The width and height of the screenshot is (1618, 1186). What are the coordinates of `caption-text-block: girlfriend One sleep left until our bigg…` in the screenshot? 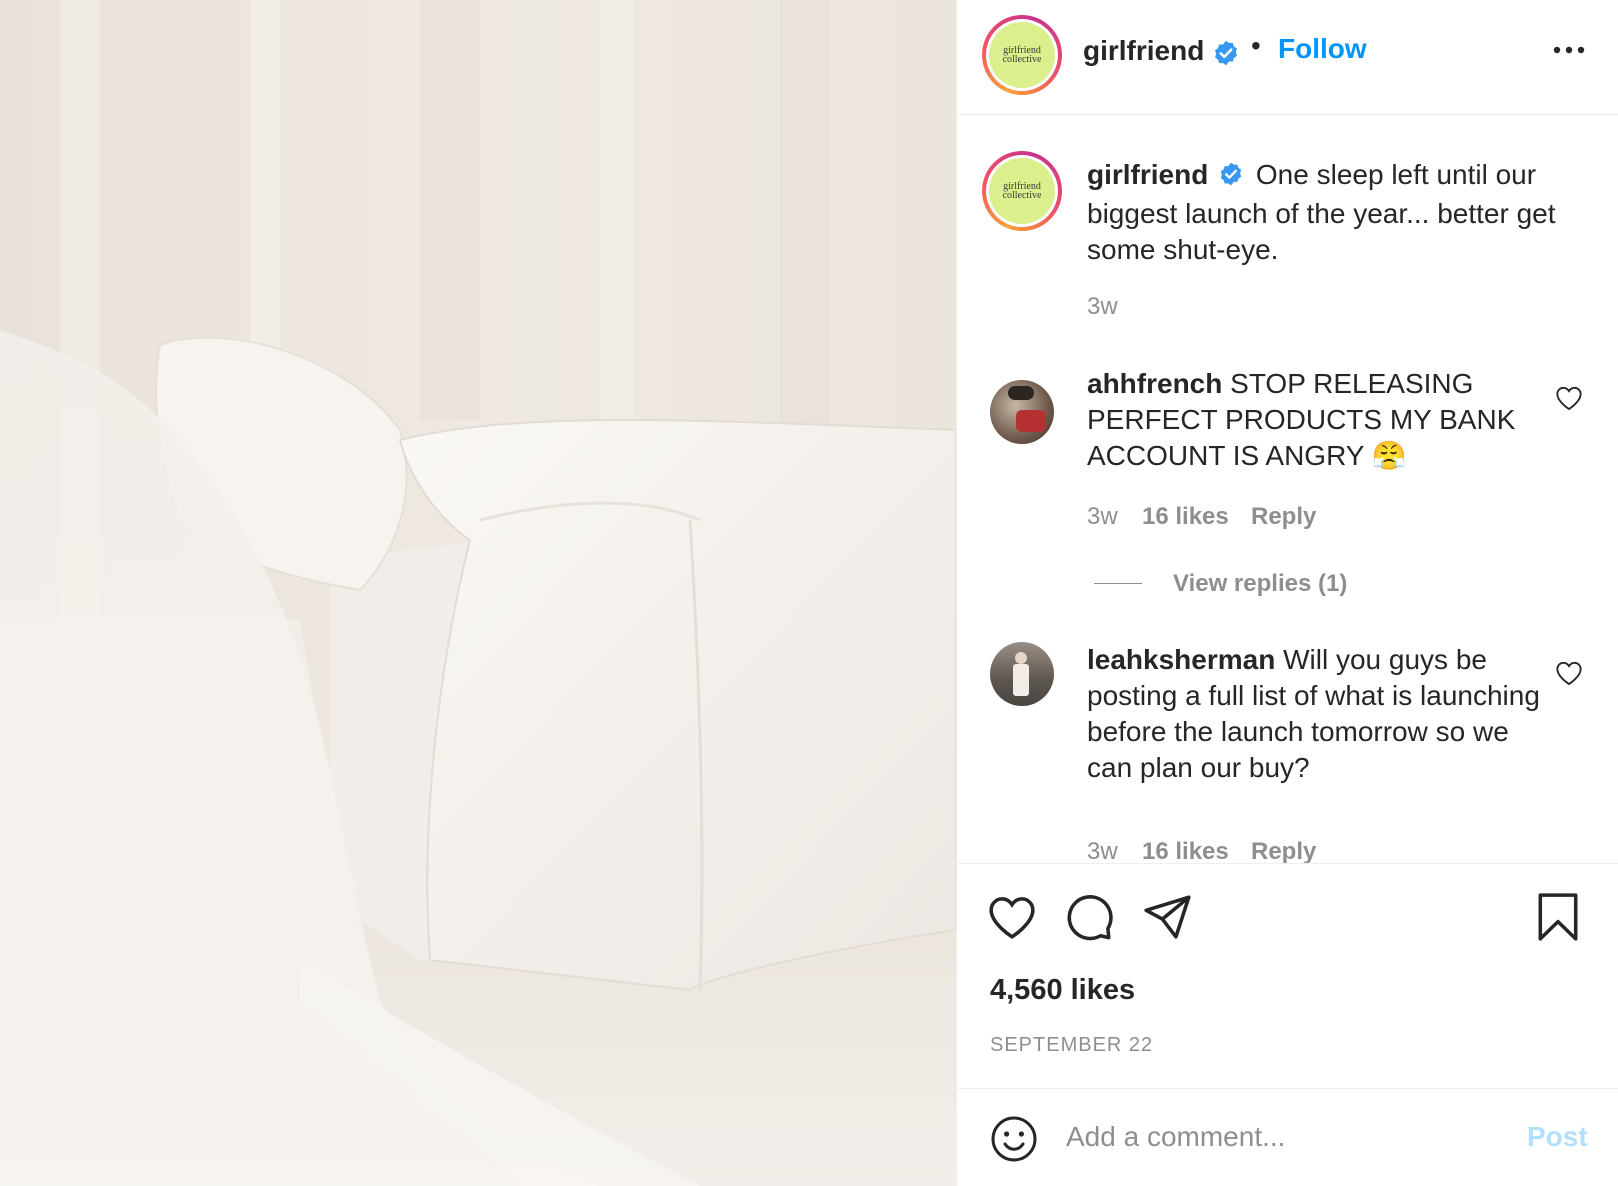 It's located at (1337, 212).